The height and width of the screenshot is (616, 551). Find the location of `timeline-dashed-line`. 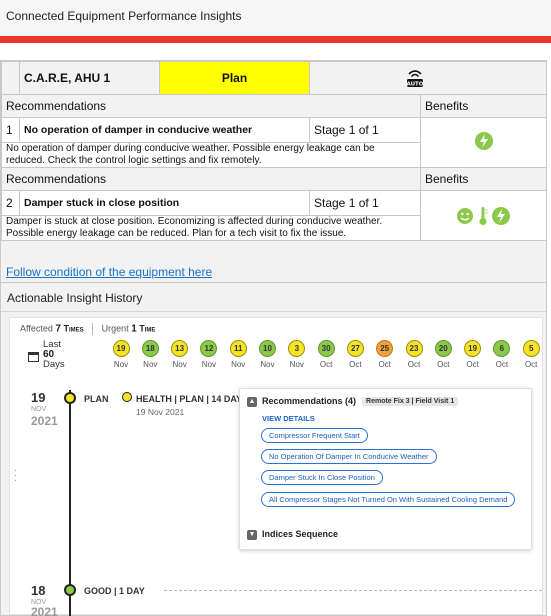

timeline-dashed-line is located at coordinates (353, 590).